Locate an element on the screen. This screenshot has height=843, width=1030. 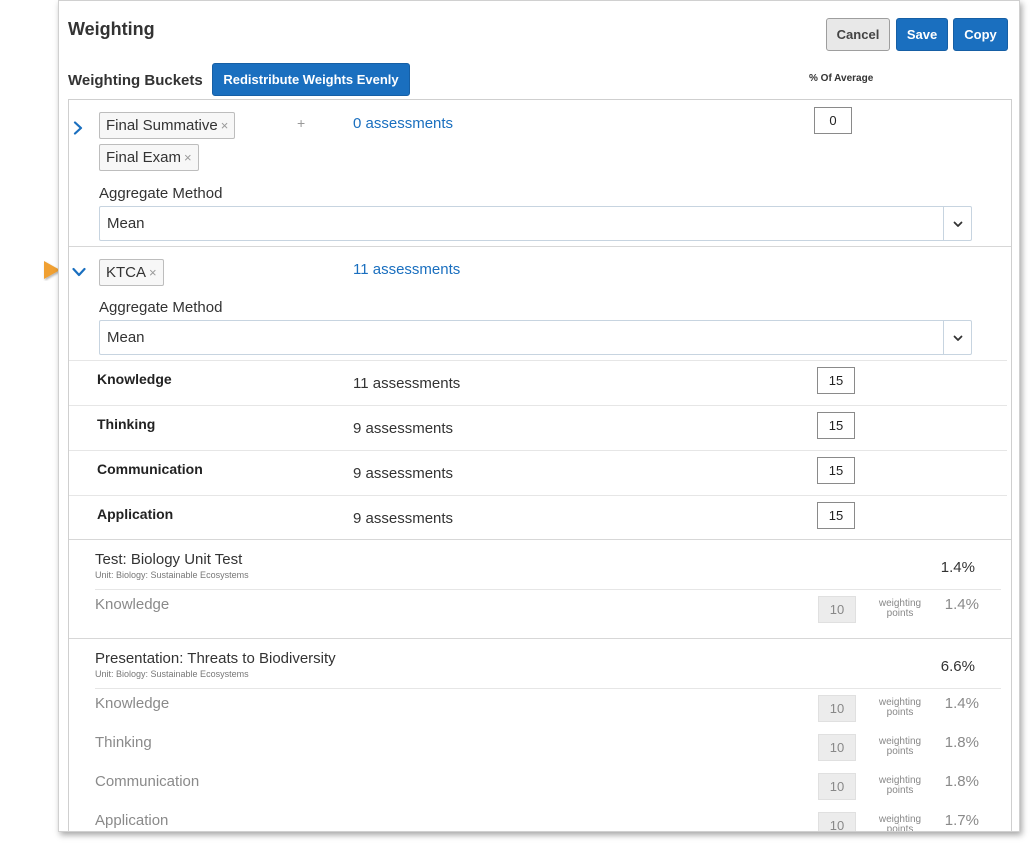
sub-category-name: Thinking is located at coordinates (123, 742).